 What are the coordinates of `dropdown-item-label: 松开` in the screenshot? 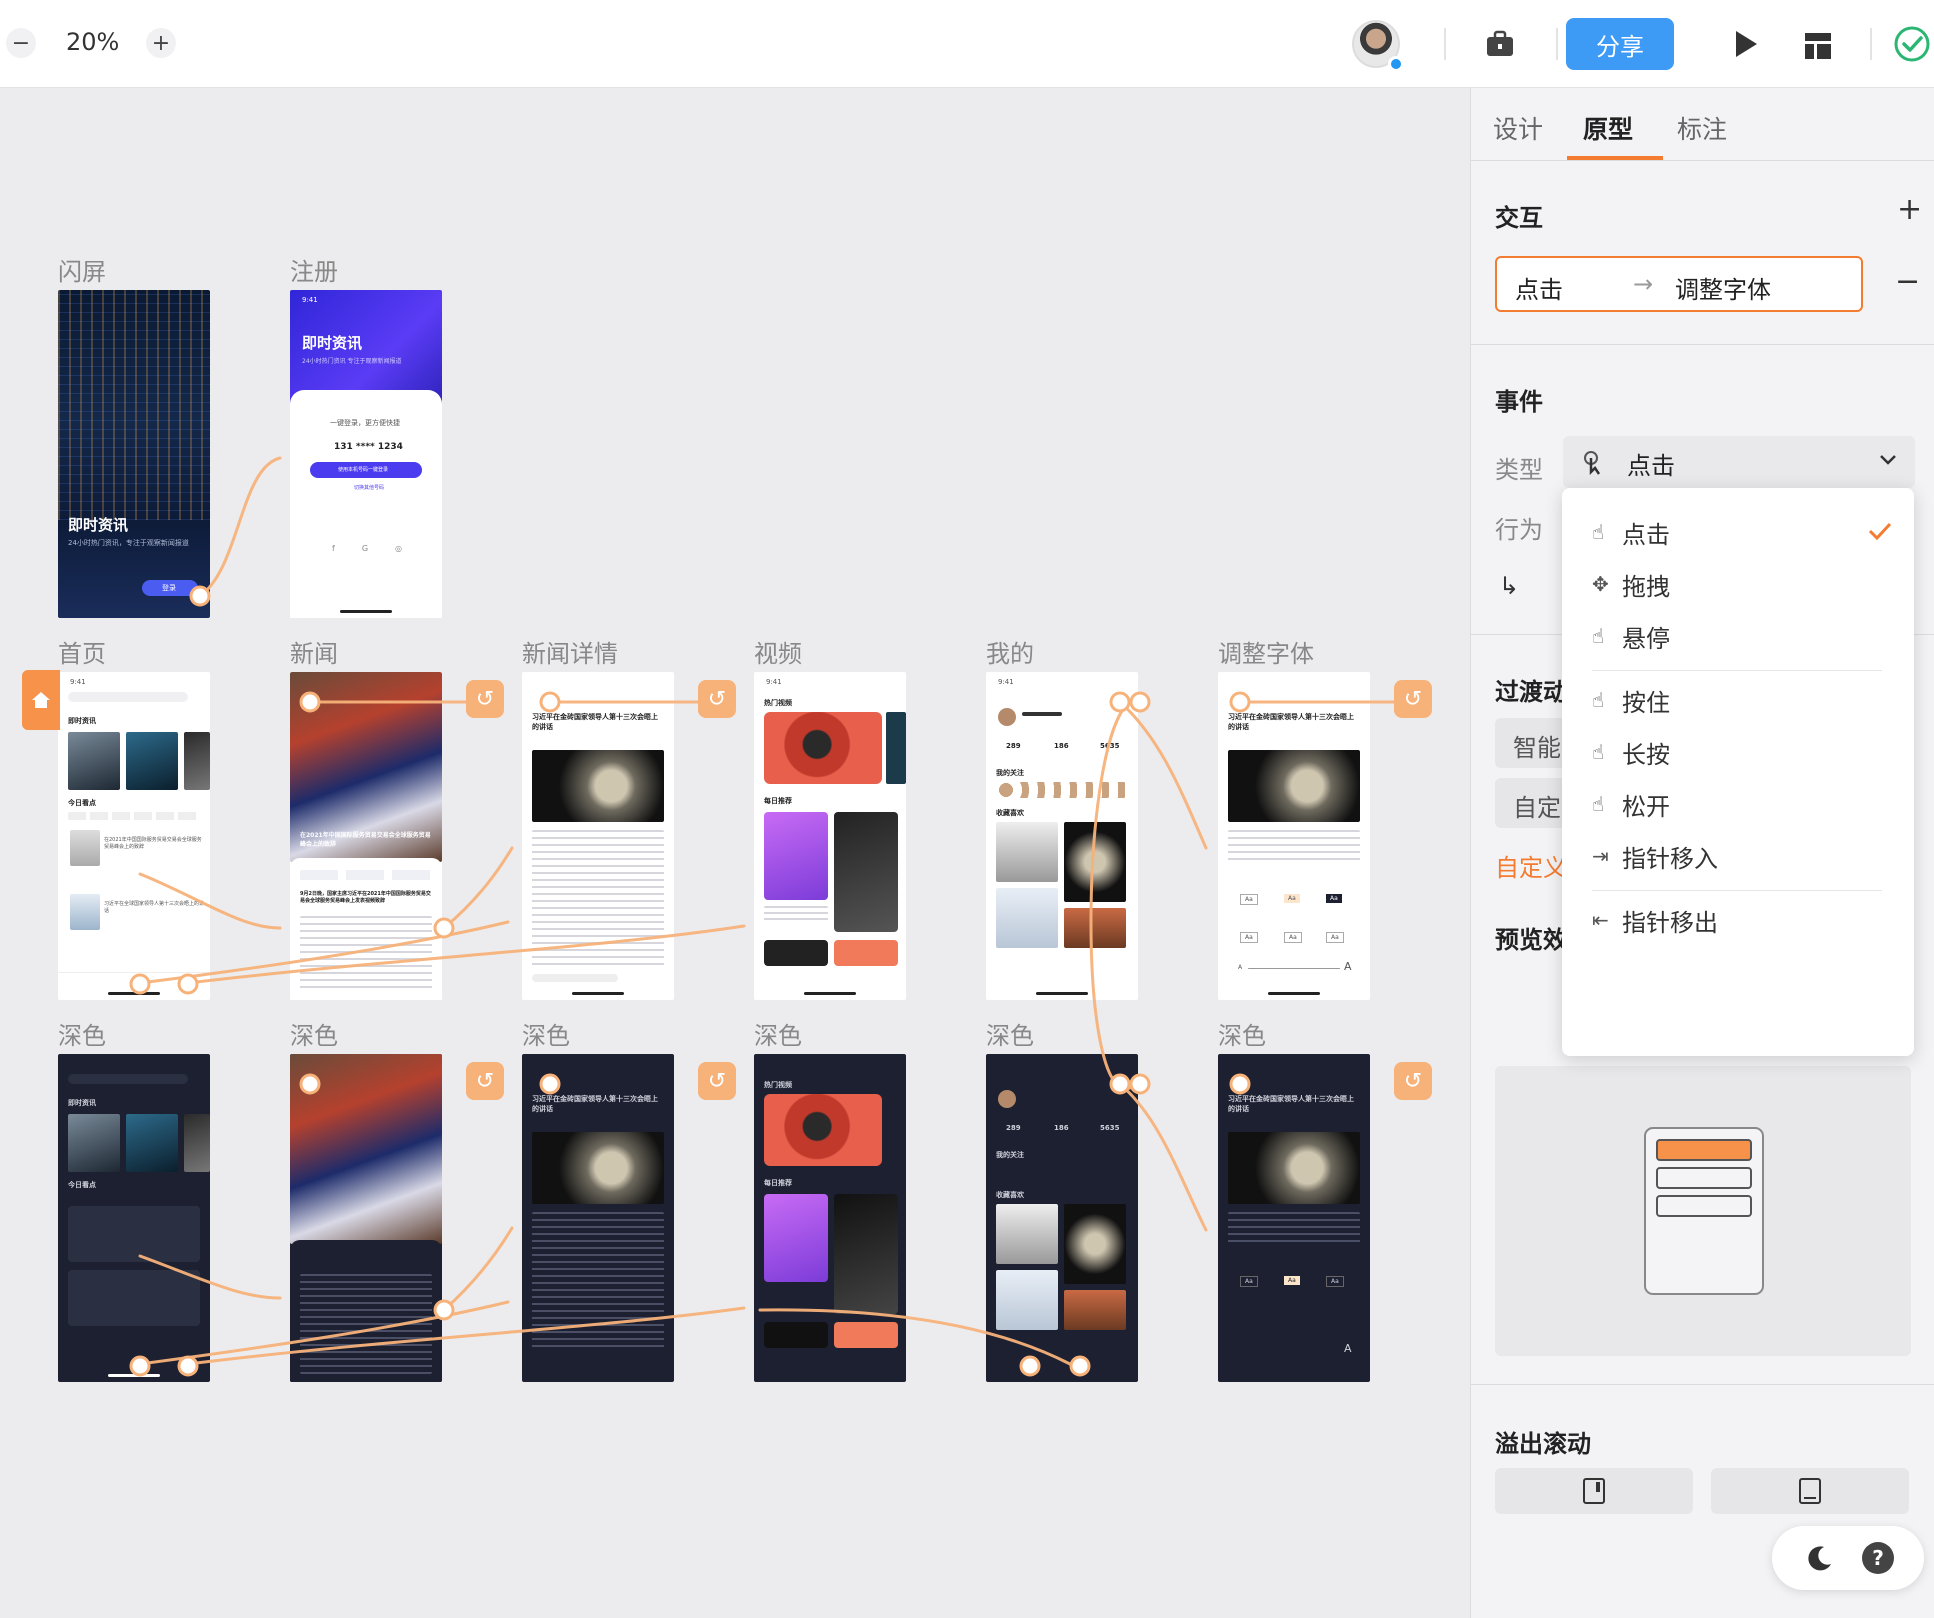 It's located at (1646, 806).